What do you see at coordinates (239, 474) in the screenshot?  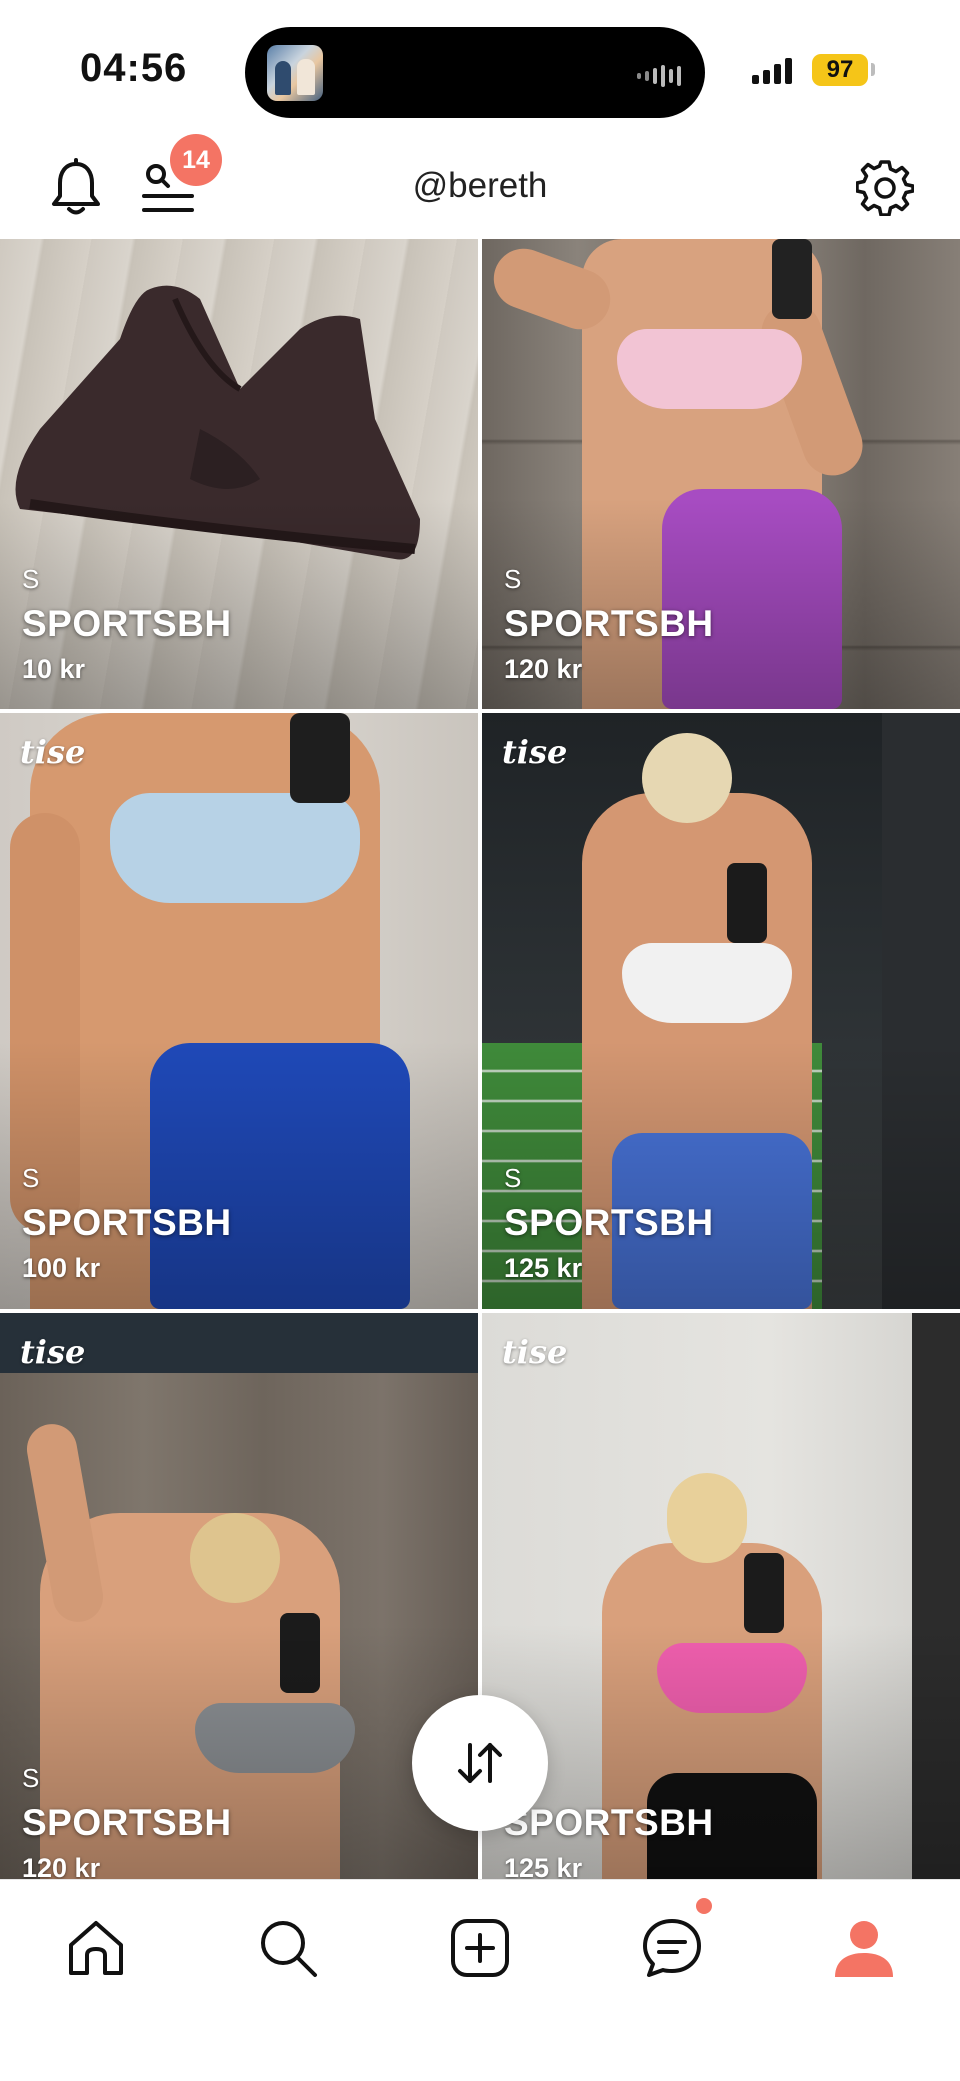 I see `listing-card: S SPORTSBH 10 kr` at bounding box center [239, 474].